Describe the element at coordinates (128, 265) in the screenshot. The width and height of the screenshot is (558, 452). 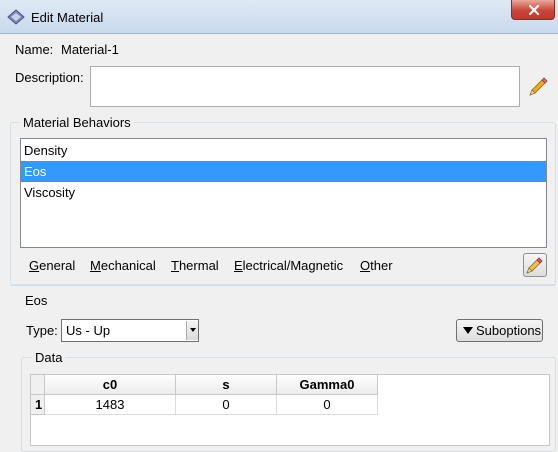
I see `menu-mechanical-label: echanical` at that location.